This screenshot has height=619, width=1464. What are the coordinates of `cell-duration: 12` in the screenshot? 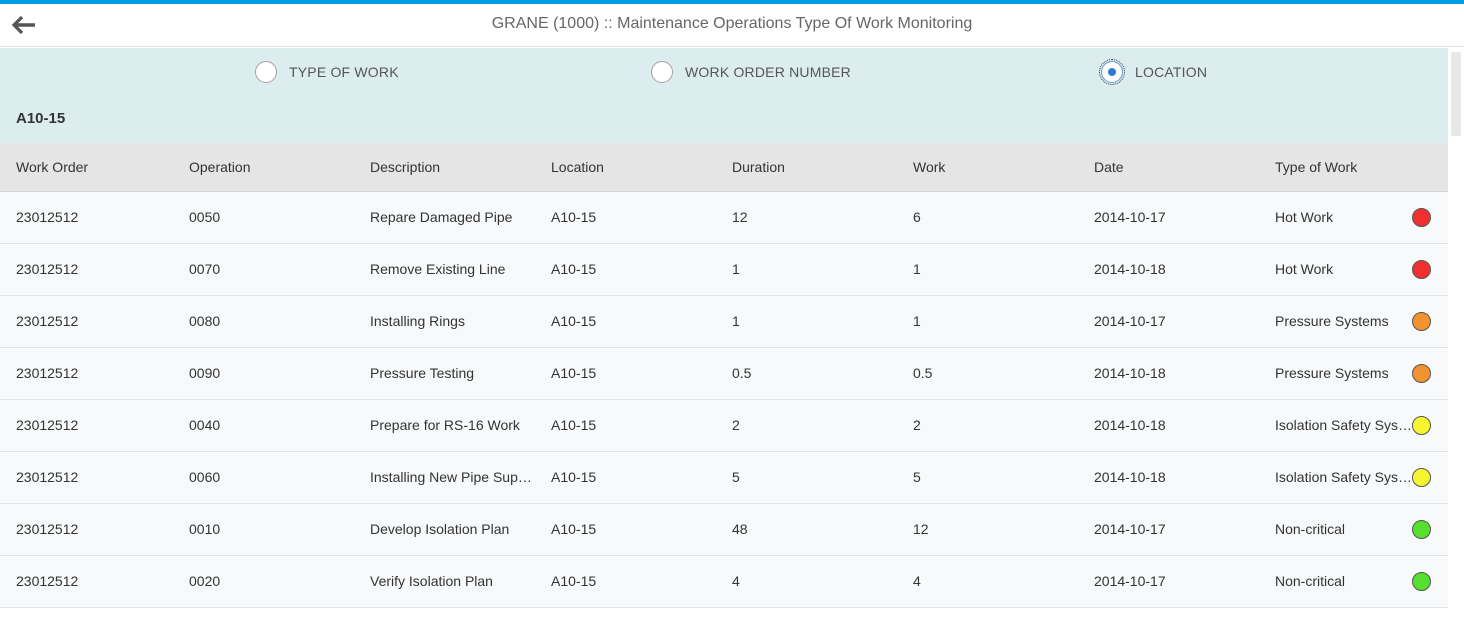 It's located at (740, 217).